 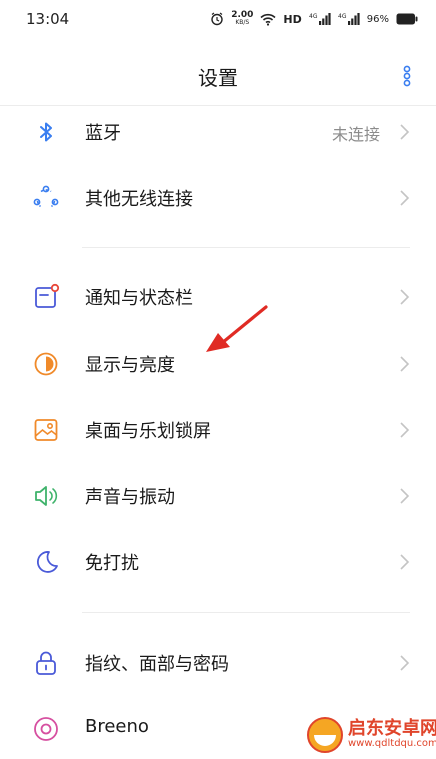 What do you see at coordinates (46, 364) in the screenshot?
I see `brightness-icon` at bounding box center [46, 364].